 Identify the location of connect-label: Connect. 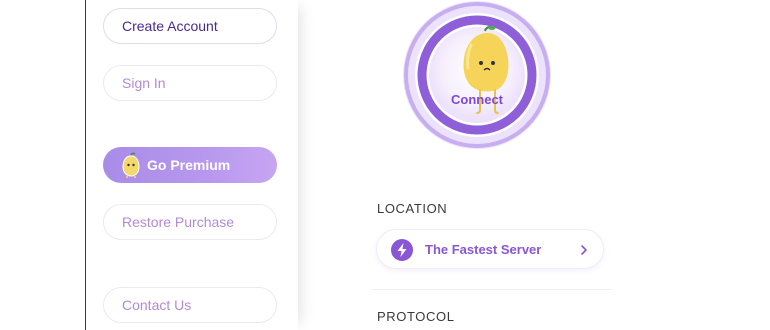
(477, 99).